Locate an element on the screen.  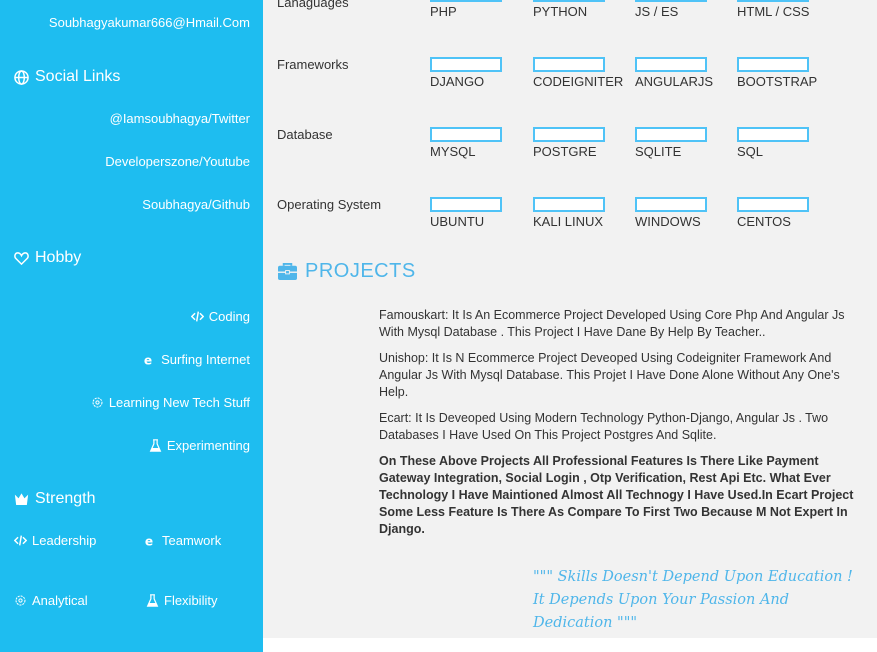
strength-teamwork: e Teamwork is located at coordinates (182, 540).